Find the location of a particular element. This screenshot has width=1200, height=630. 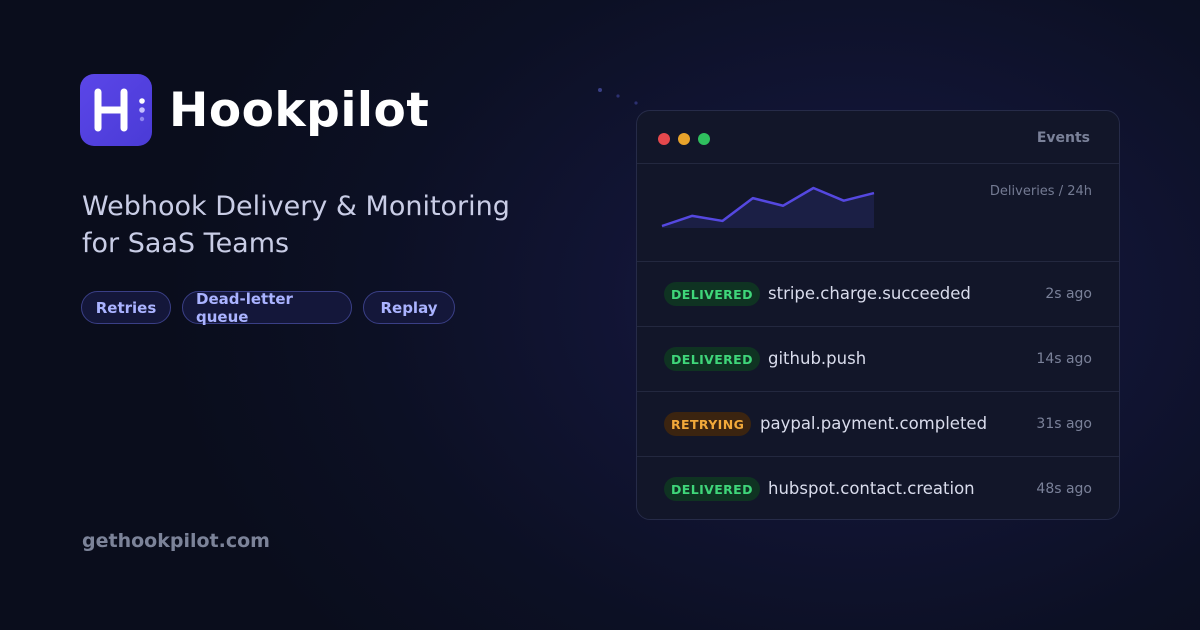

event-row: DELIVERED github.push 14s ago is located at coordinates (878, 359).